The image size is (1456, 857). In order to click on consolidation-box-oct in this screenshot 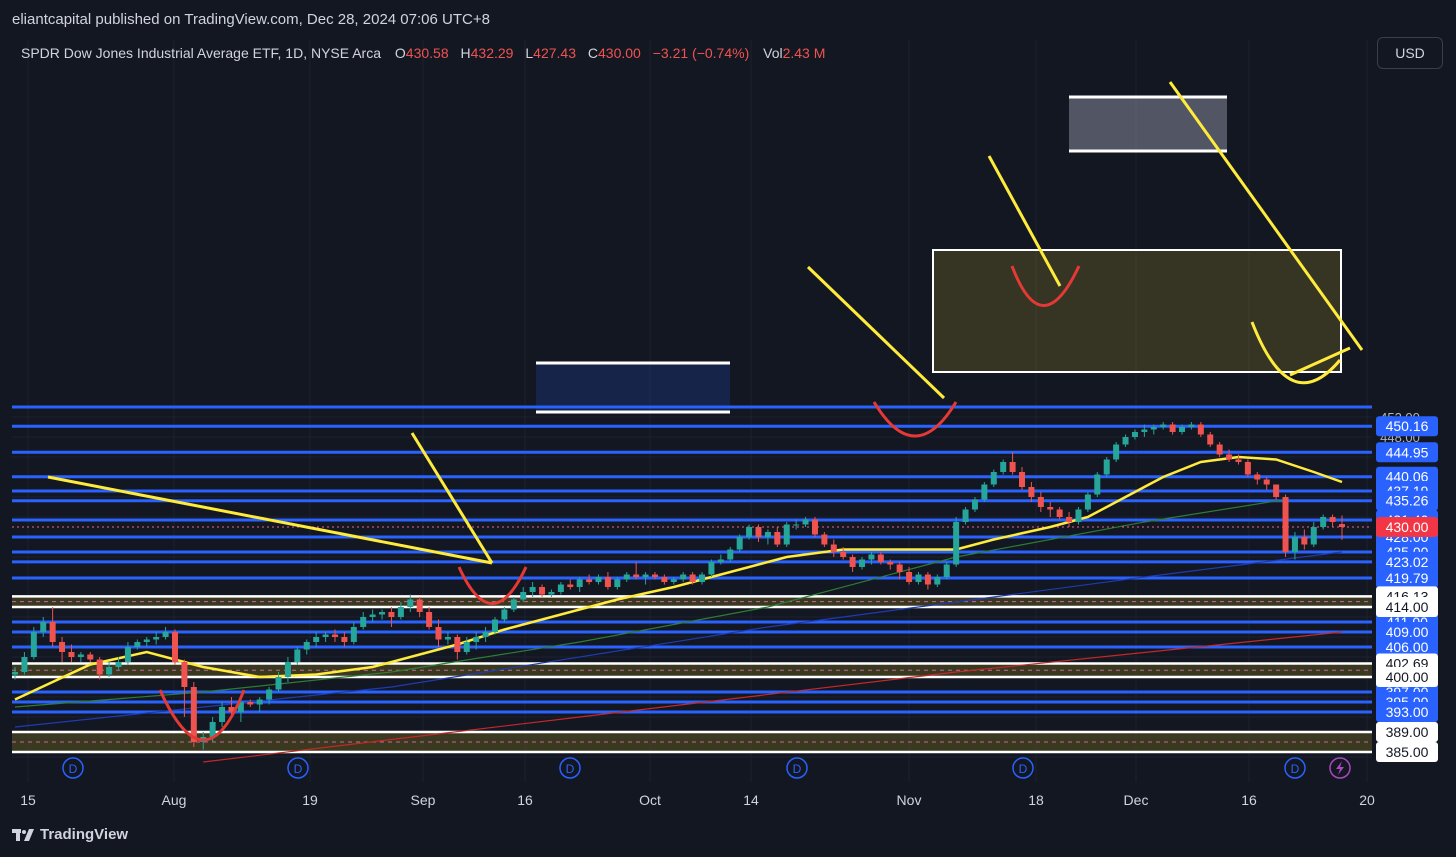, I will do `click(633, 387)`.